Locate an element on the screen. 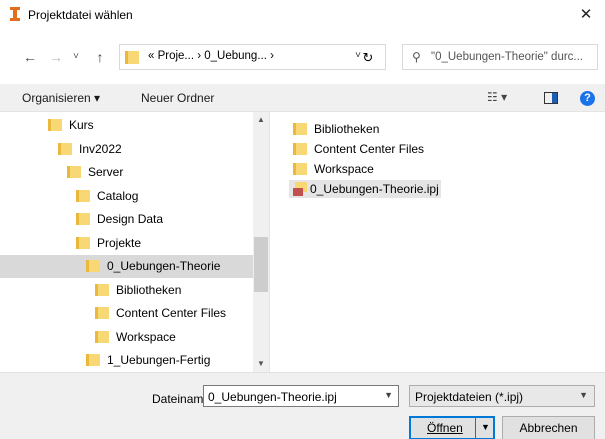 Image resolution: width=605 pixels, height=439 pixels. open-button: Öffnen ▼ is located at coordinates (452, 427).